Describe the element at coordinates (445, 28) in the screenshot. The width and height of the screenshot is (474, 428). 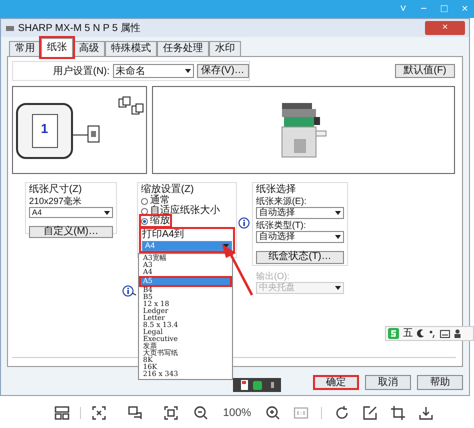
I see `close-button: ×` at that location.